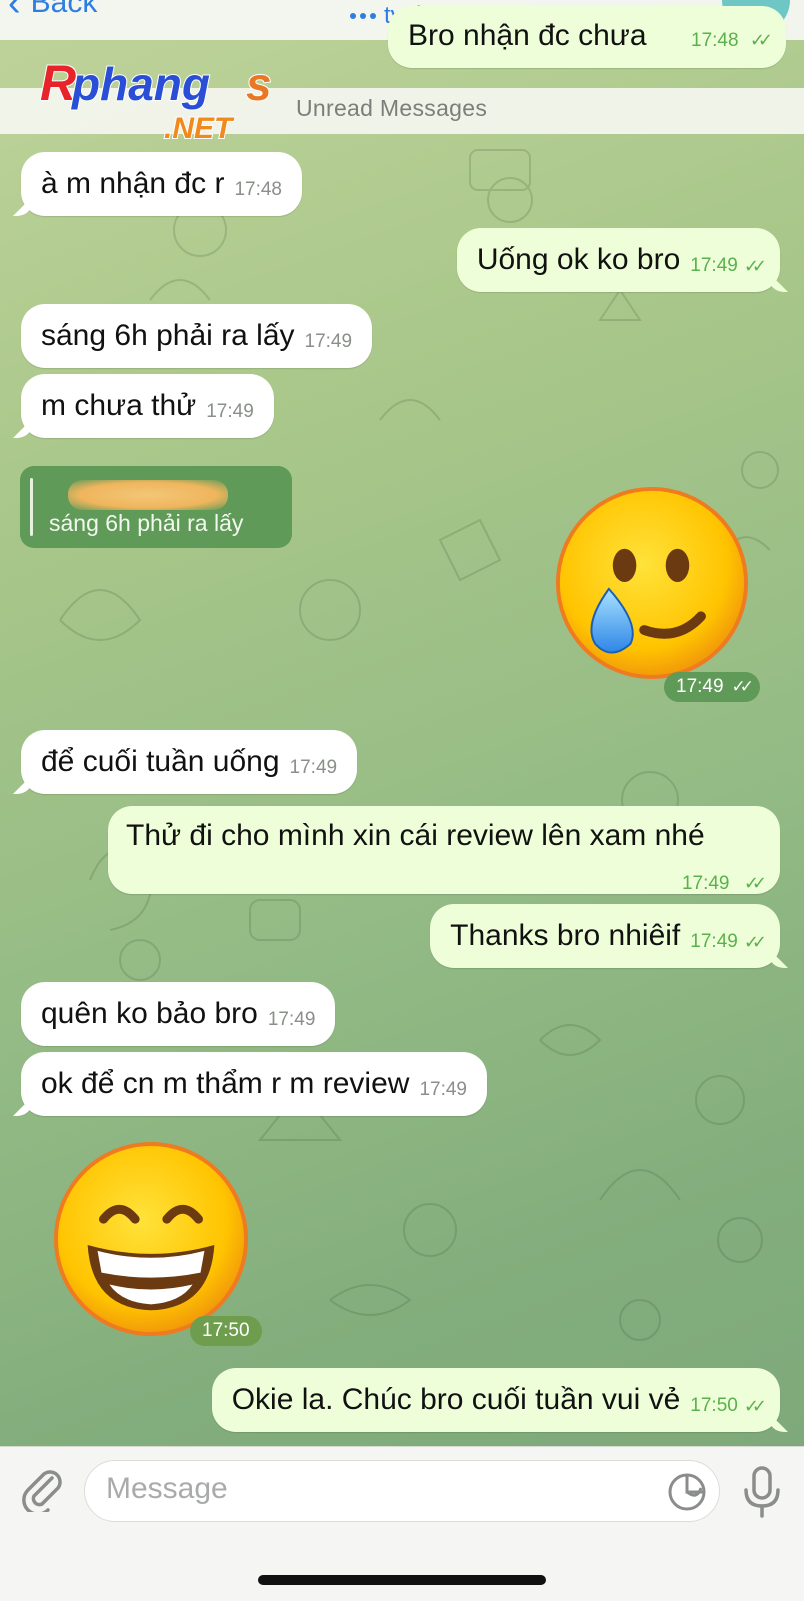  Describe the element at coordinates (456, 1399) in the screenshot. I see `message-text: Okie la. Chúc bro cuối tuần vui vẻ` at that location.